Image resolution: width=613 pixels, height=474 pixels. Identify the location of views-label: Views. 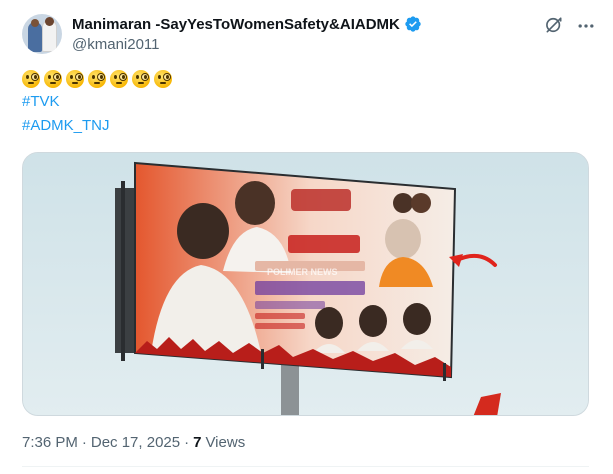
(225, 442).